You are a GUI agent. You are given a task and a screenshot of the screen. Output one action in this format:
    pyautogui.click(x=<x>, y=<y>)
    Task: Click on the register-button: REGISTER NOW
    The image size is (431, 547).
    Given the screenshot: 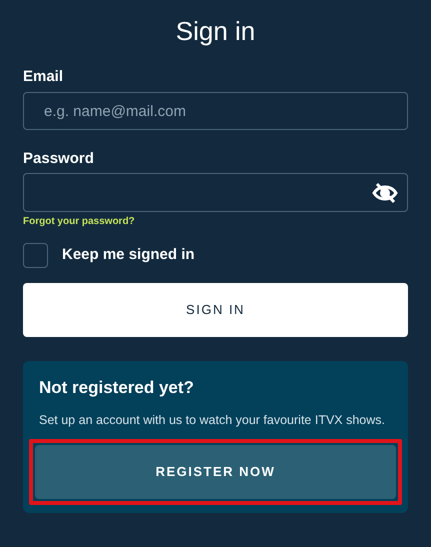 What is the action you would take?
    pyautogui.click(x=215, y=472)
    